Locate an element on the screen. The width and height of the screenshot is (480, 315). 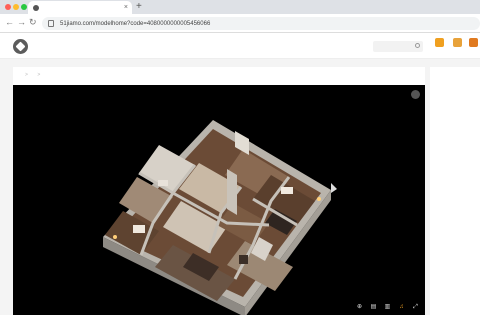
floor-plan-icon: ▤ is located at coordinates (373, 307).